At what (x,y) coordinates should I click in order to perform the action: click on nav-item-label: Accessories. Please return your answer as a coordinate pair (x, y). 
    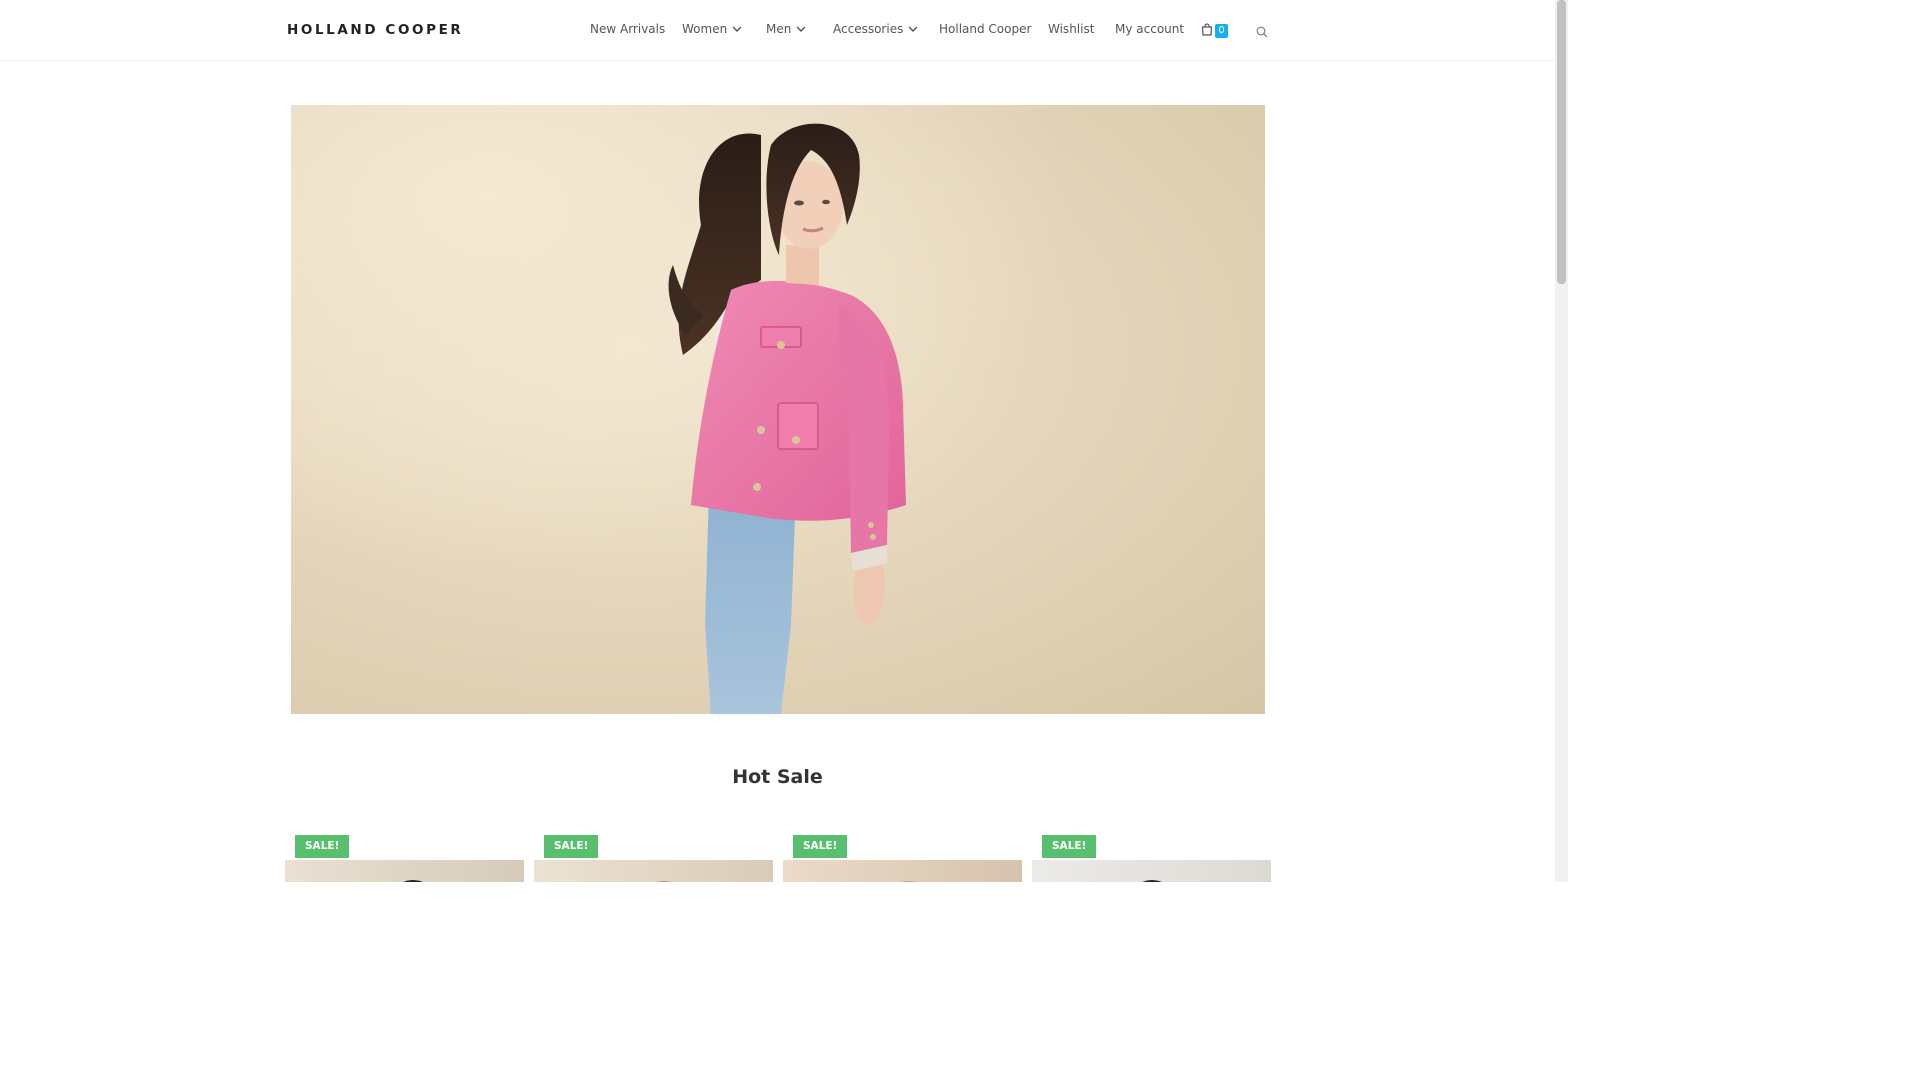
    Looking at the image, I should click on (868, 29).